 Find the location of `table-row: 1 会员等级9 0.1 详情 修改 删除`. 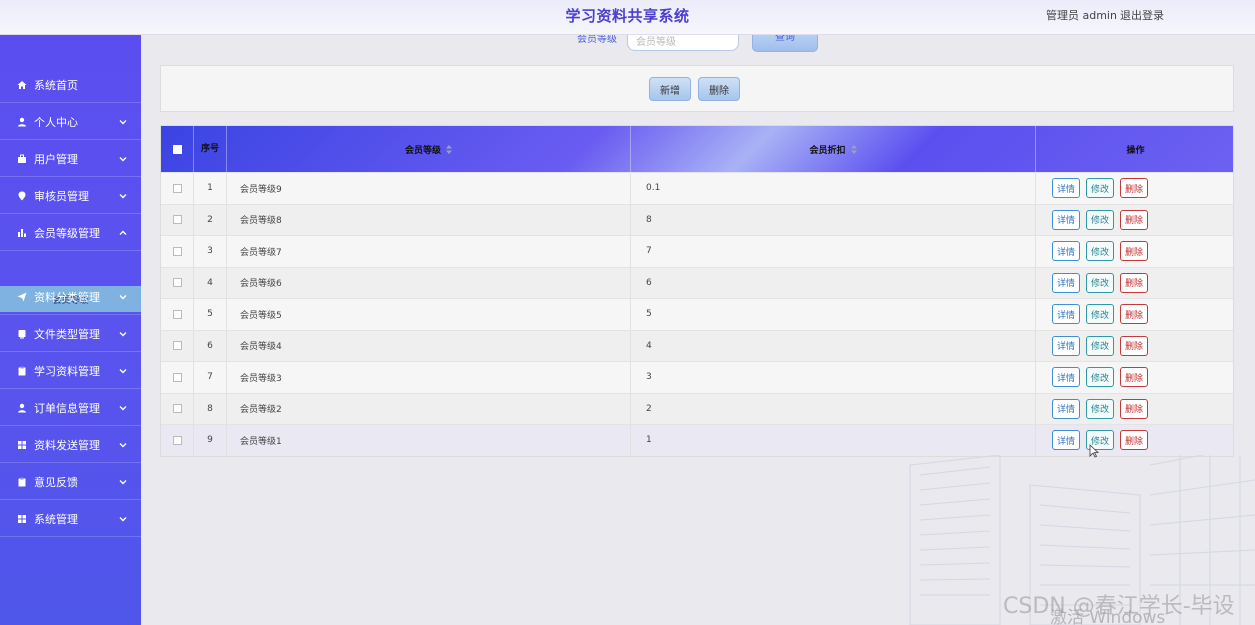

table-row: 1 会员等级9 0.1 详情 修改 删除 is located at coordinates (697, 188).